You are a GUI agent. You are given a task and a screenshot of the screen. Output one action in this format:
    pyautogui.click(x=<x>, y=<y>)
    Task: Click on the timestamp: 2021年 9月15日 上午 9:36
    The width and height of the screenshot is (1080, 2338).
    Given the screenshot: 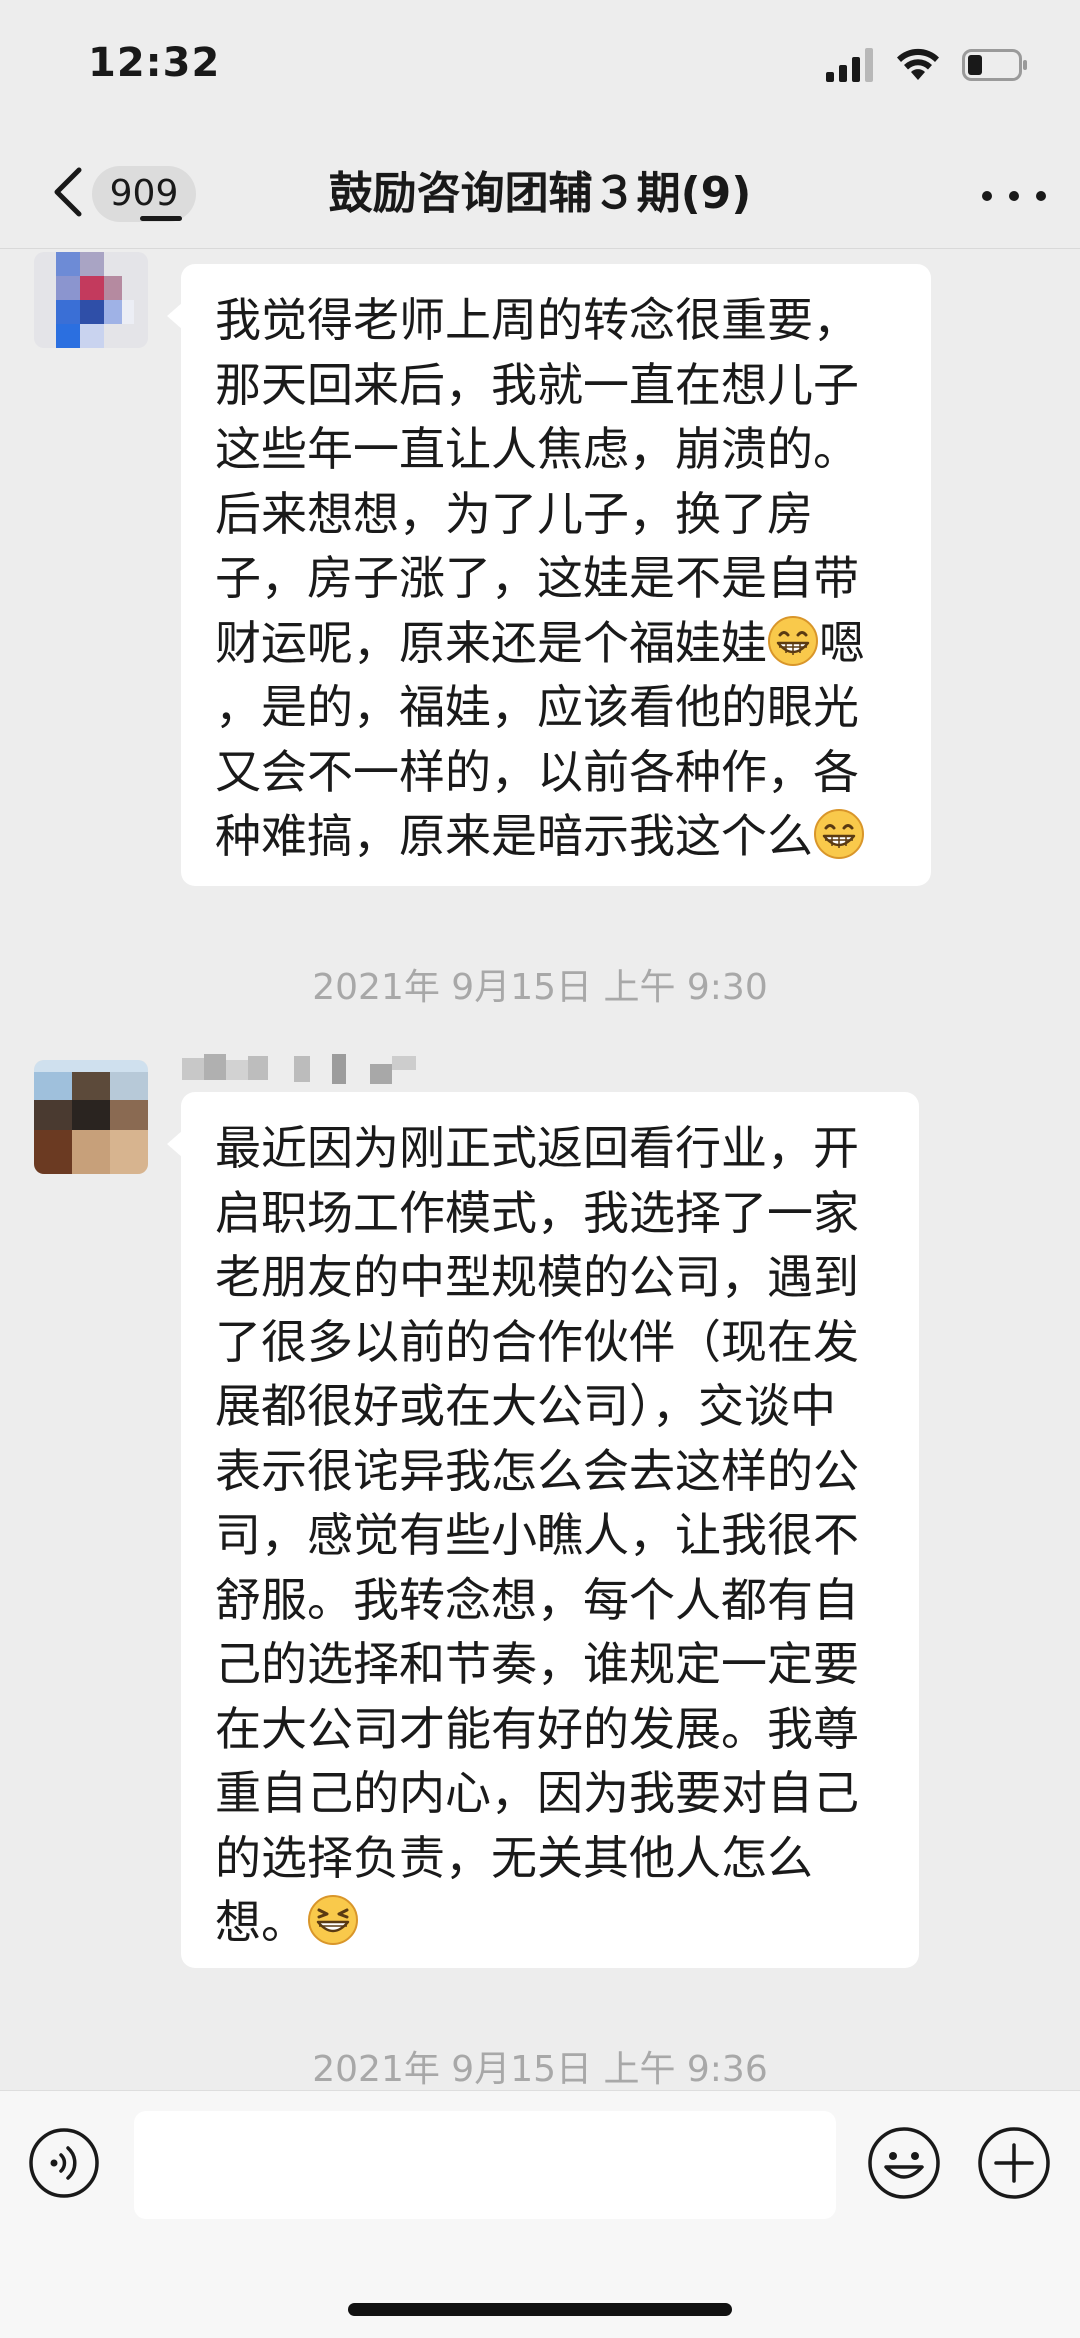 What is the action you would take?
    pyautogui.click(x=540, y=2069)
    